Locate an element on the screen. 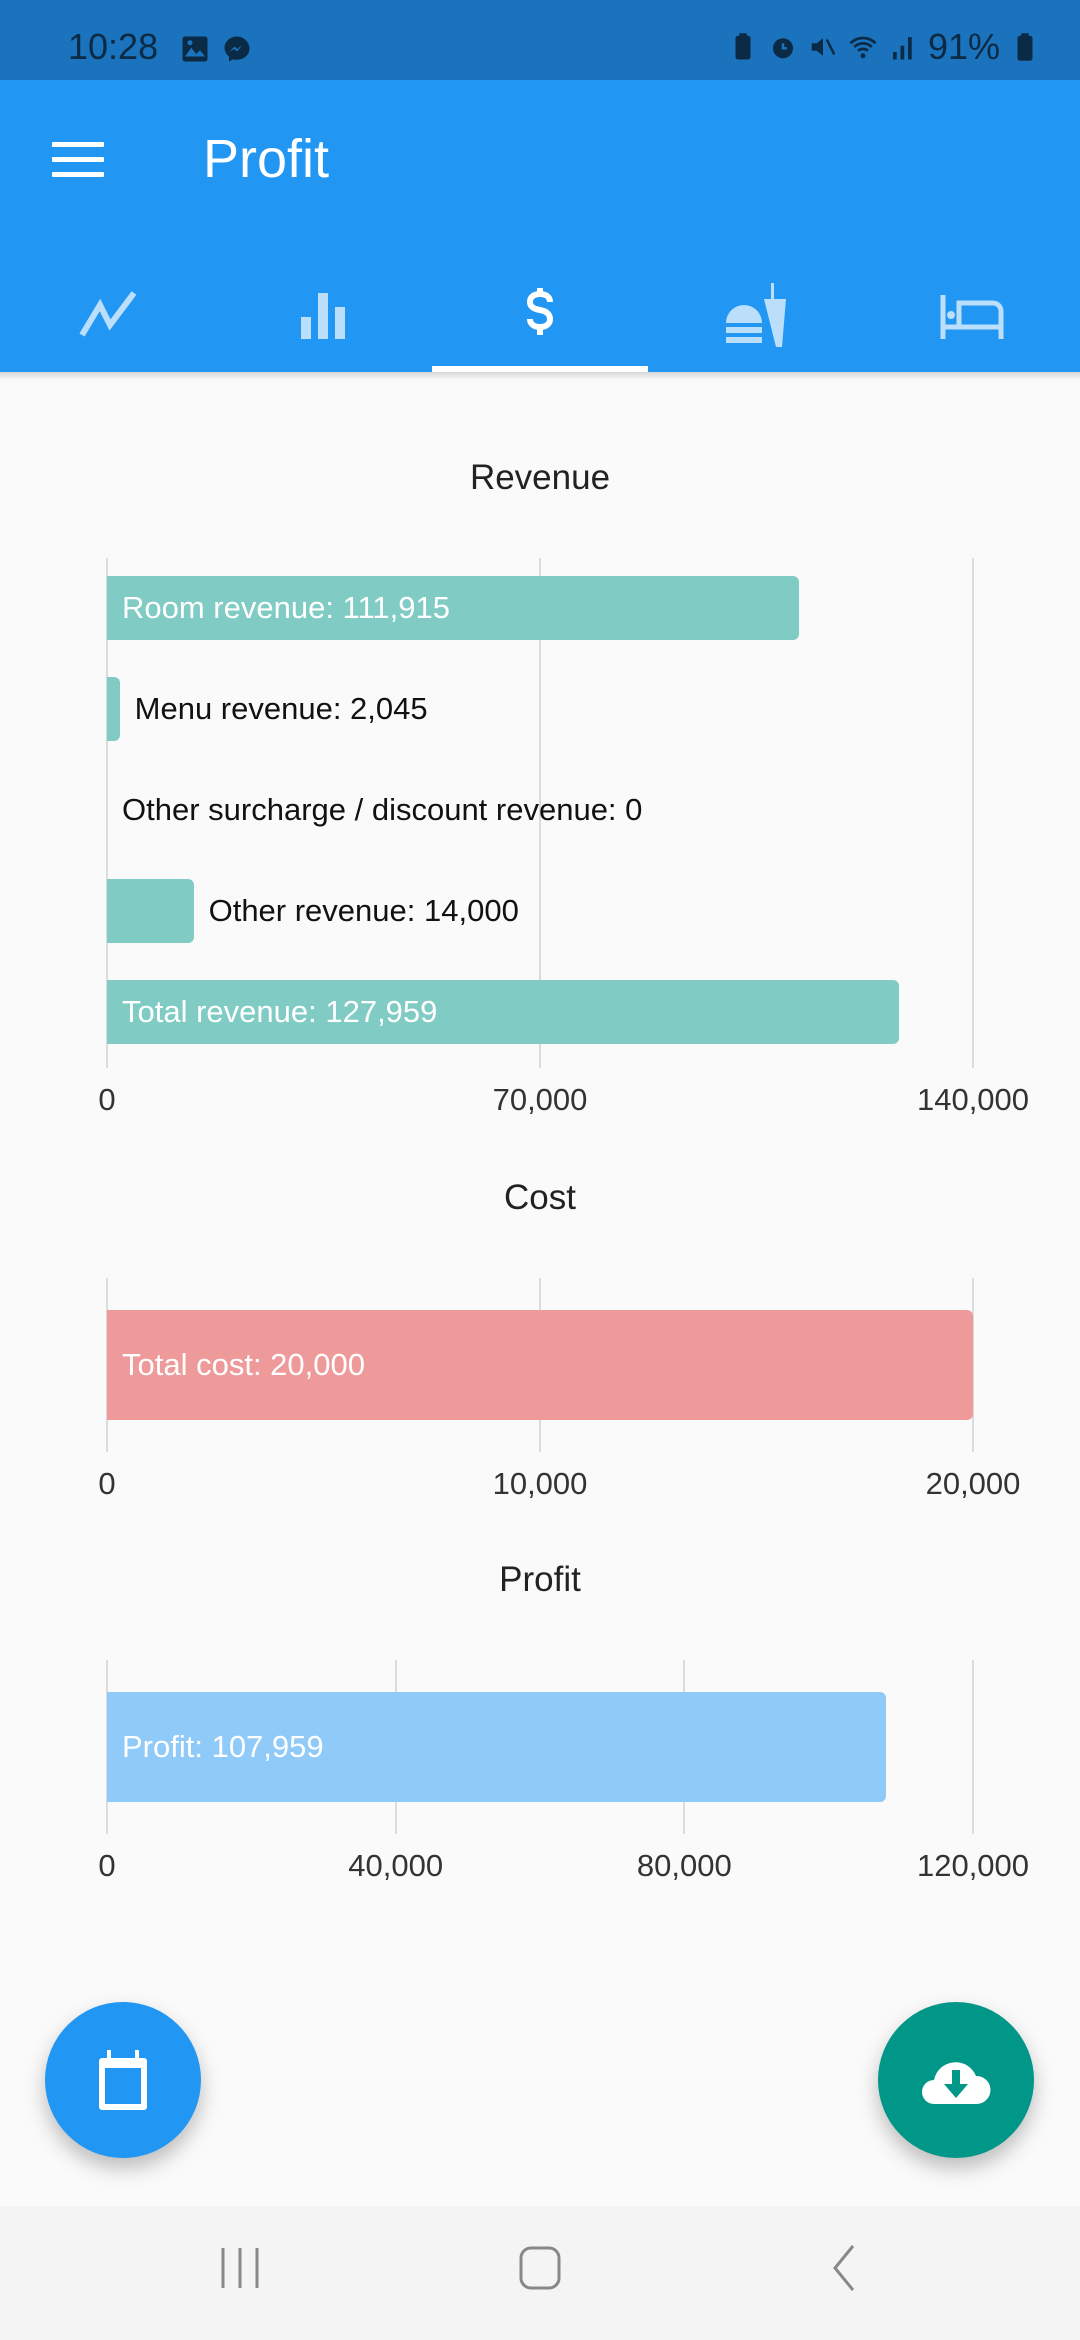  food-drink-icon is located at coordinates (756, 315).